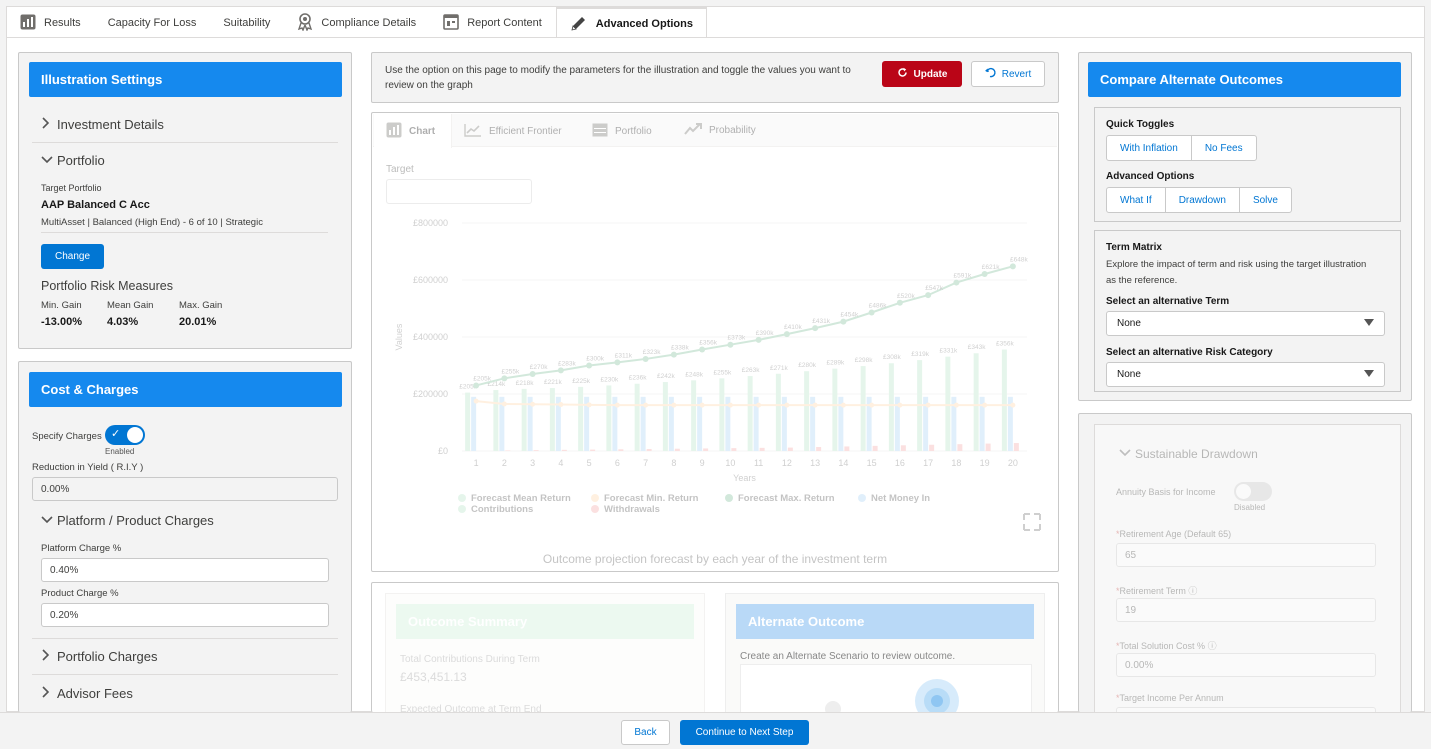  I want to click on x-tick-label: 1, so click(476, 463).